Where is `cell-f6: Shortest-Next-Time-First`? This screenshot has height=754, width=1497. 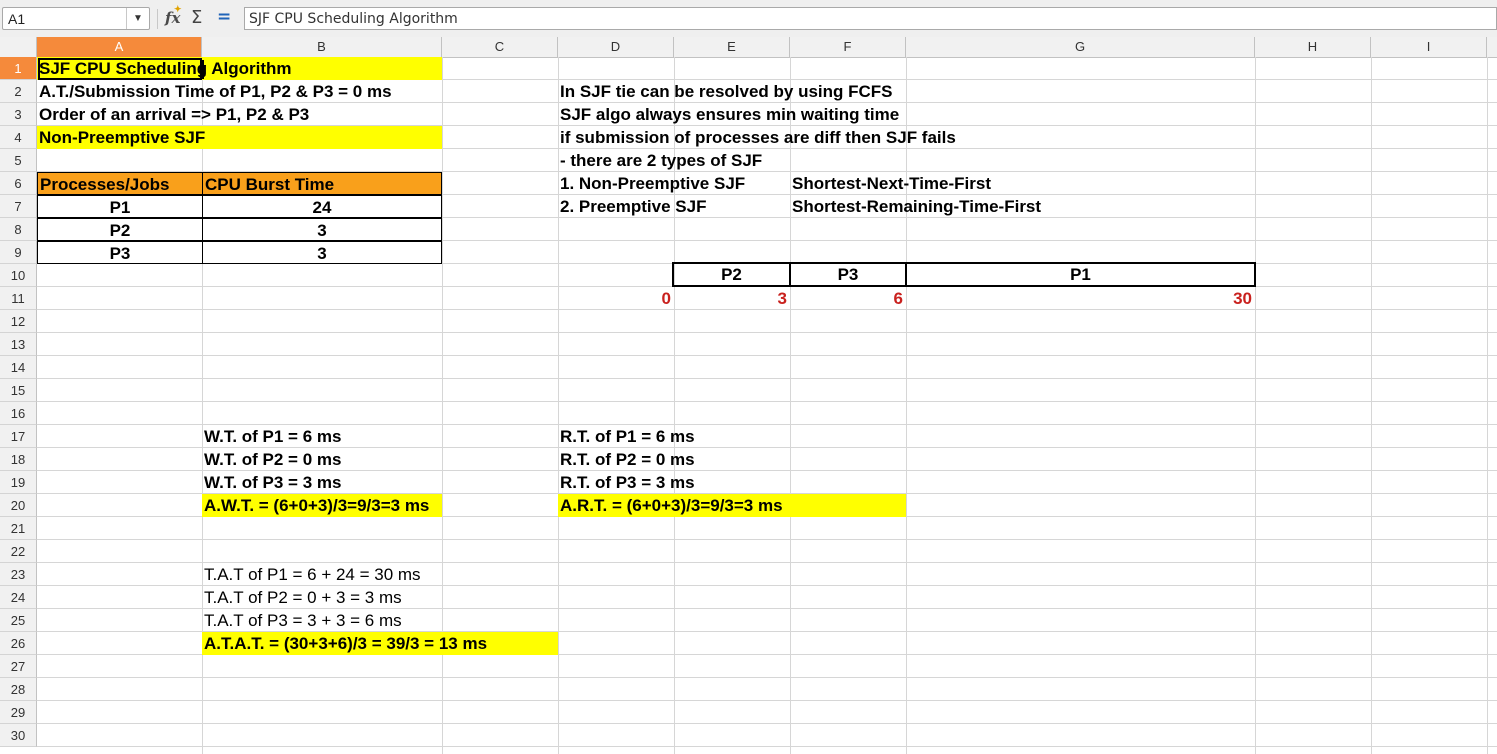 cell-f6: Shortest-Next-Time-First is located at coordinates (990, 183).